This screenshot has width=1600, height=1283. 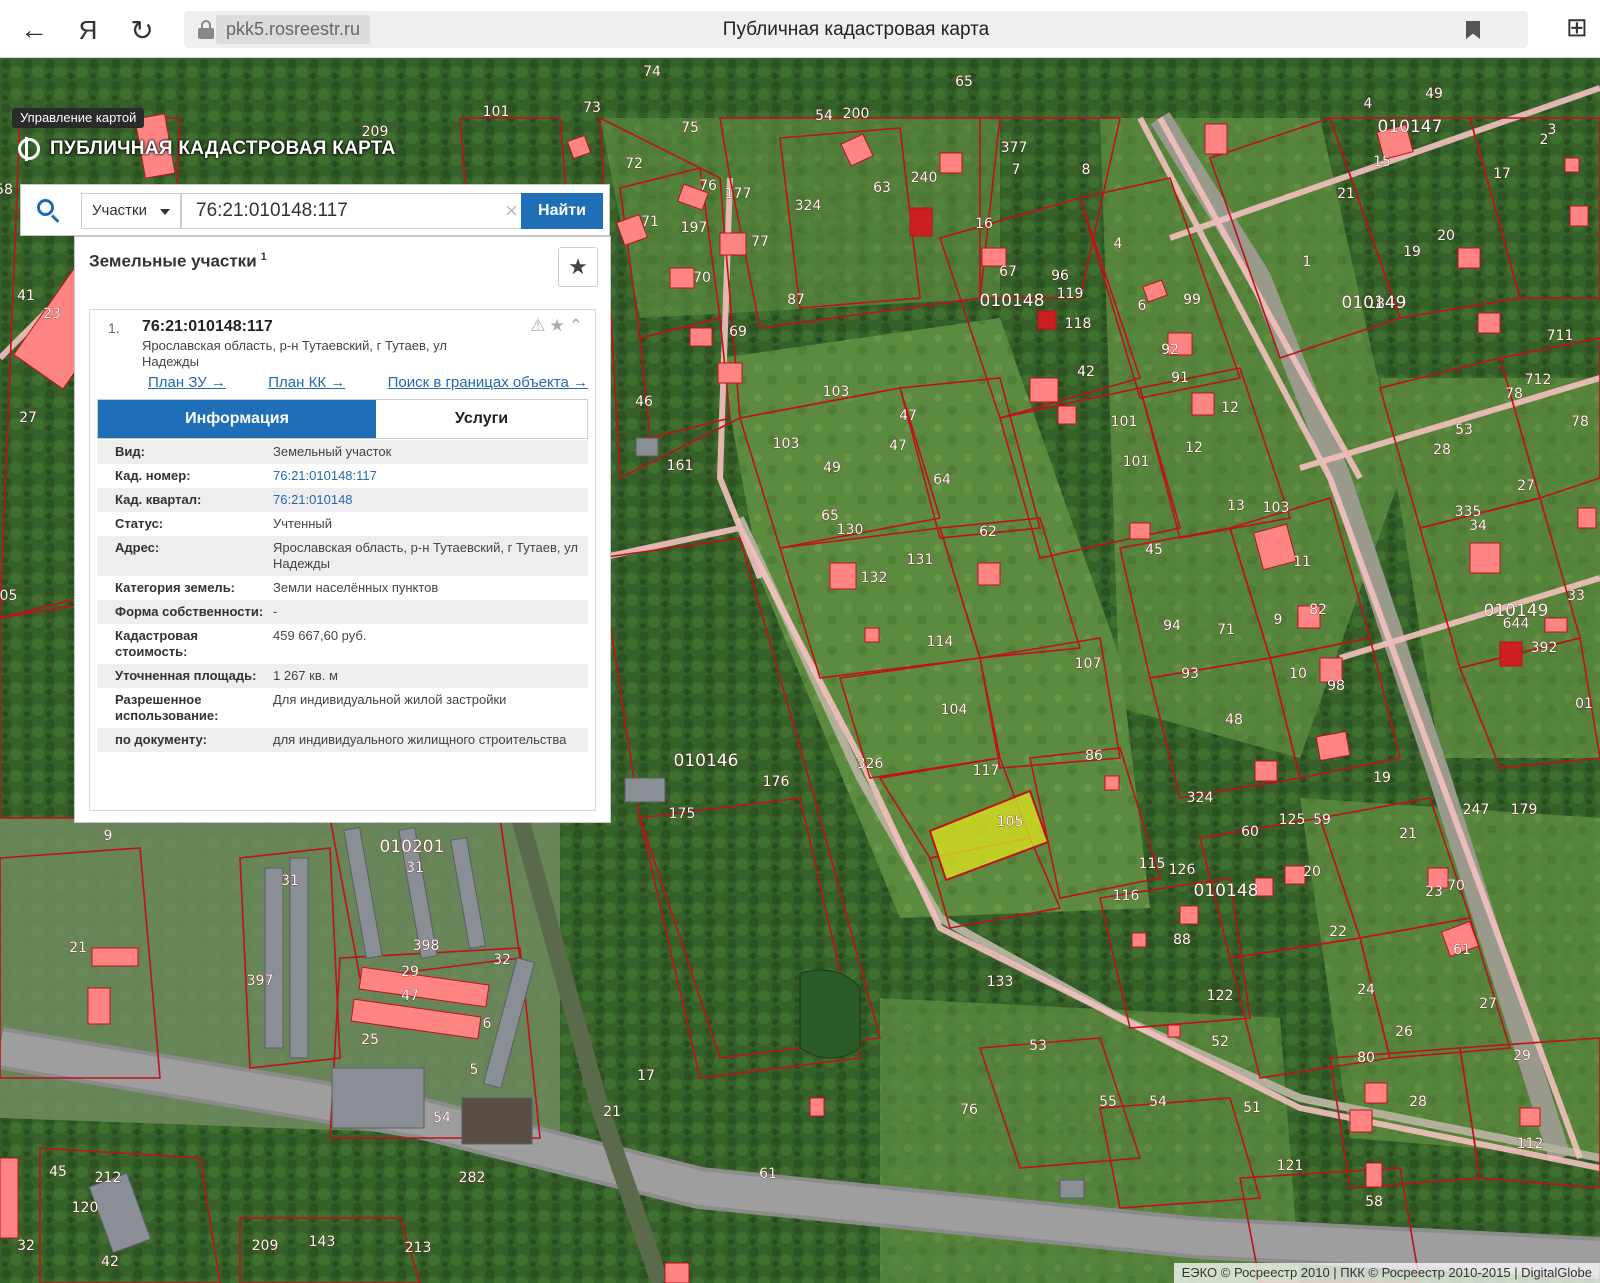 What do you see at coordinates (1560, 336) in the screenshot?
I see `parcel-label: 711` at bounding box center [1560, 336].